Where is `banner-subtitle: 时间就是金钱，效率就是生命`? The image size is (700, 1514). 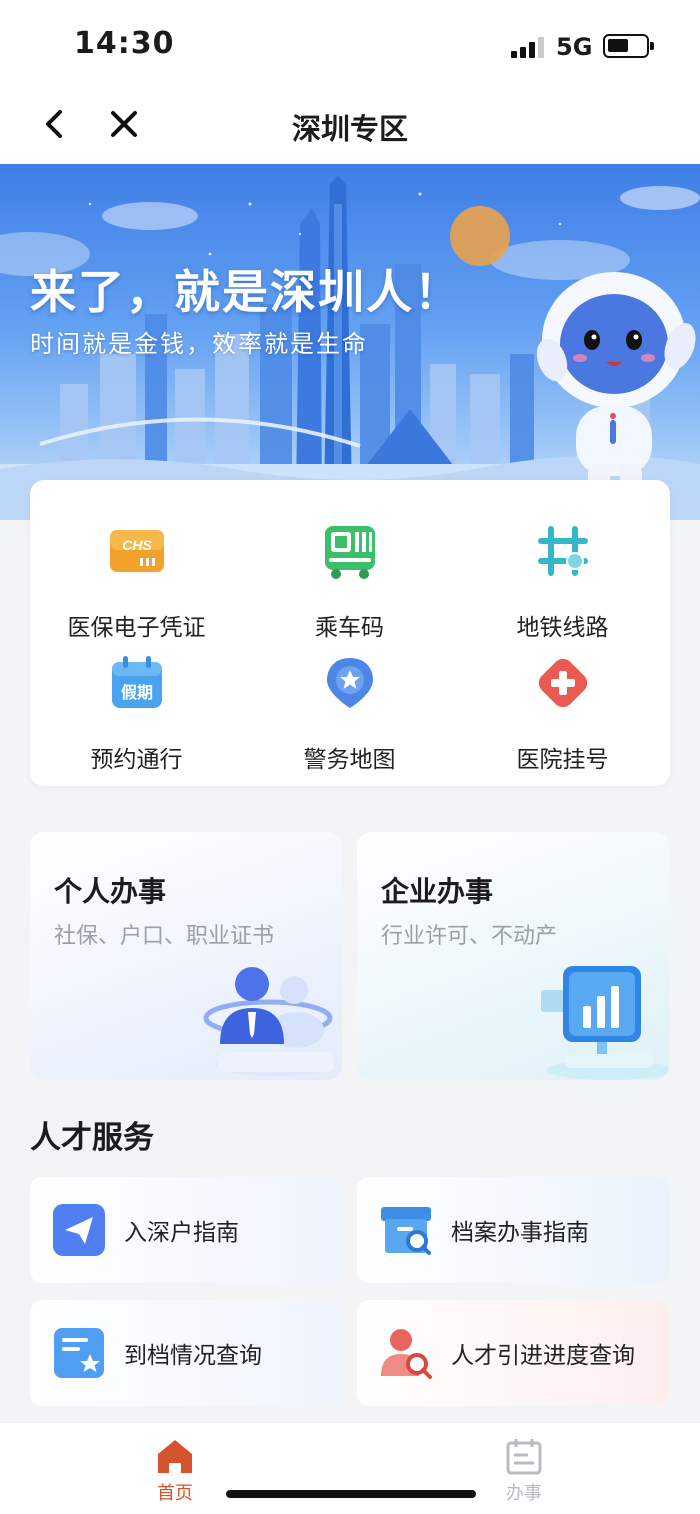 banner-subtitle: 时间就是金钱，效率就是生命 is located at coordinates (199, 344).